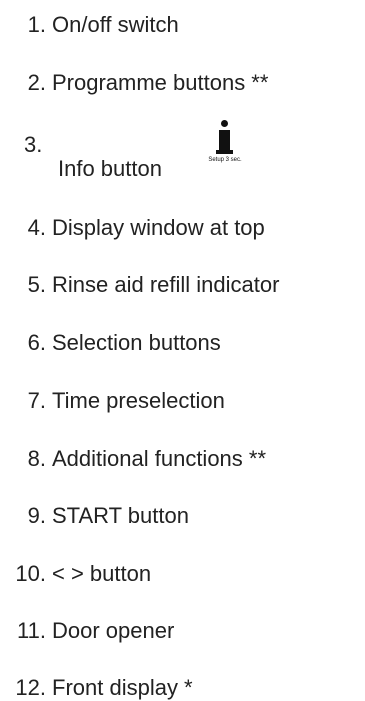 The image size is (365, 701). I want to click on item-number: 10., so click(30, 573).